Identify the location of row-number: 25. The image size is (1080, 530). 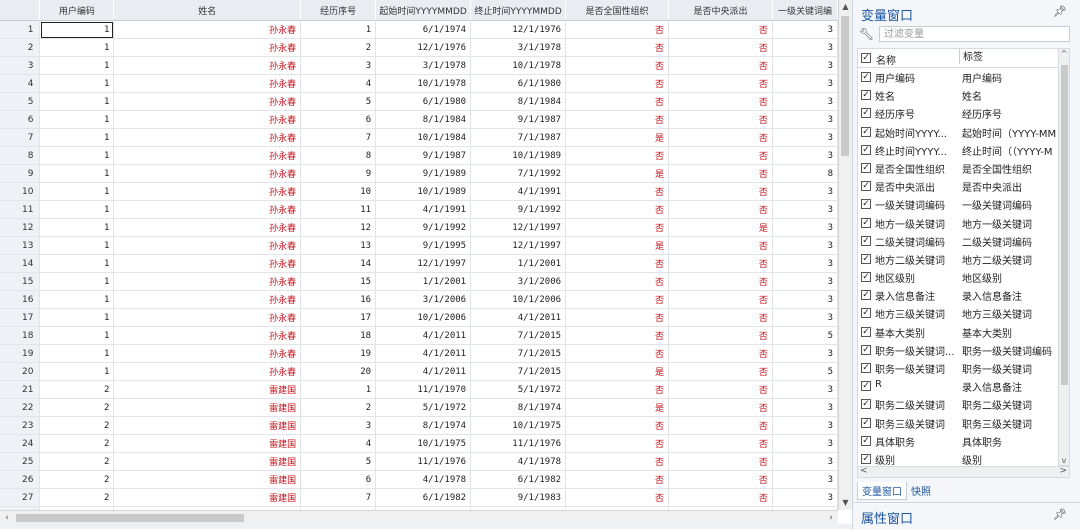
(20, 461).